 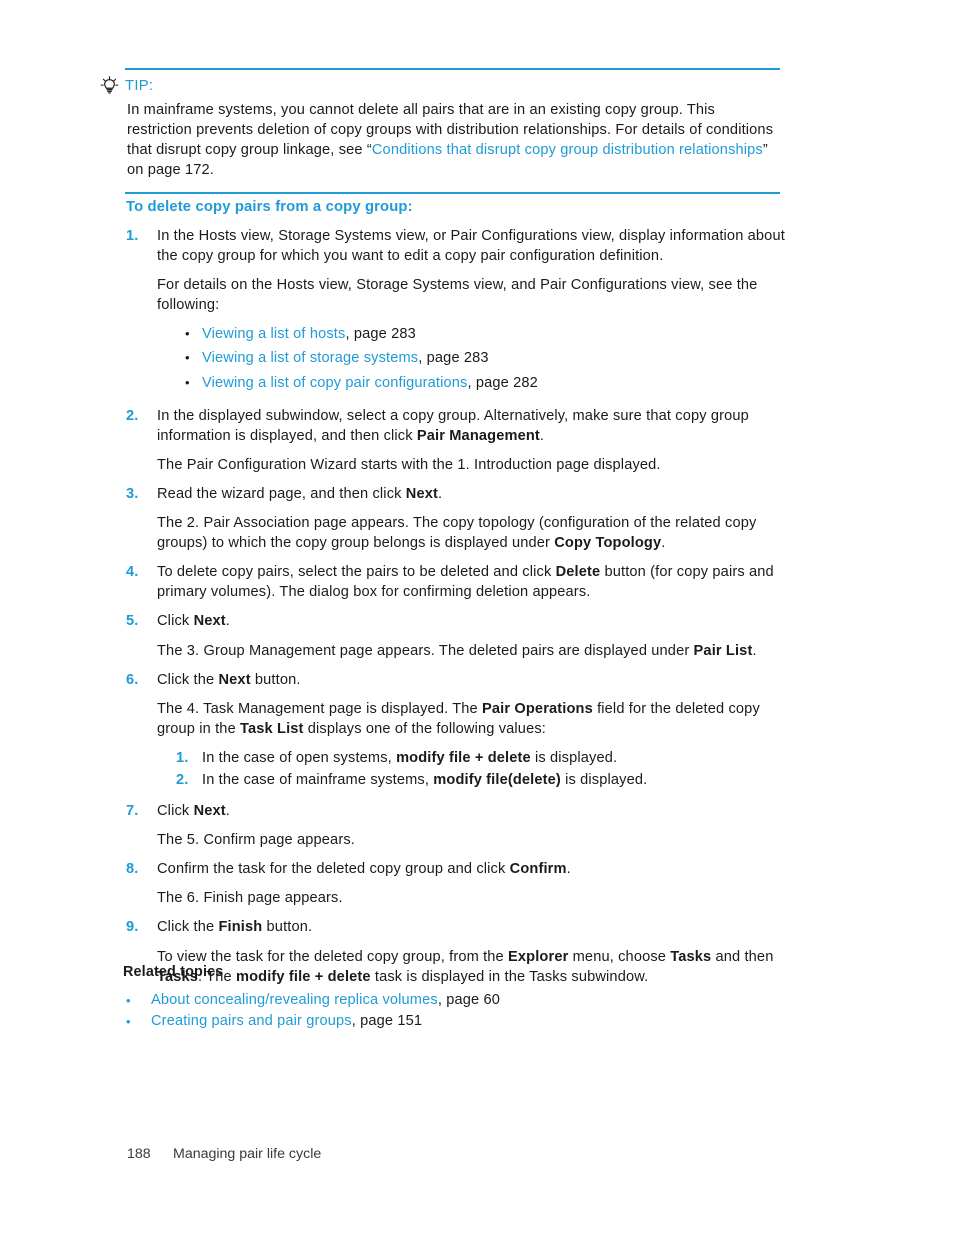 What do you see at coordinates (250, 898) in the screenshot?
I see `step-paragraph: The 6. Finish page appears.` at bounding box center [250, 898].